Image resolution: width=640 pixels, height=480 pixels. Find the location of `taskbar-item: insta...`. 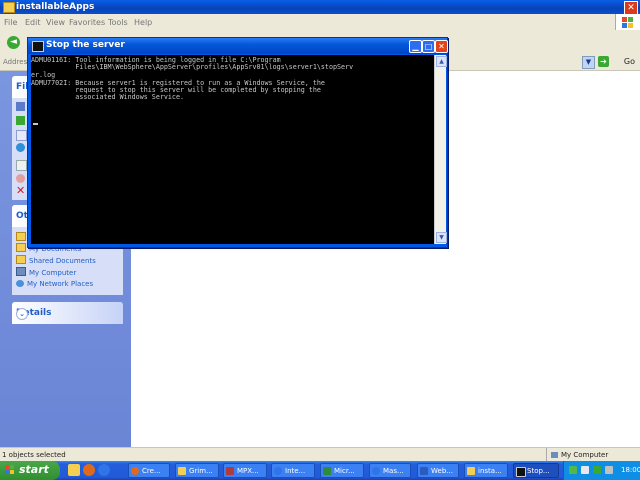

taskbar-item: insta... is located at coordinates (486, 470).